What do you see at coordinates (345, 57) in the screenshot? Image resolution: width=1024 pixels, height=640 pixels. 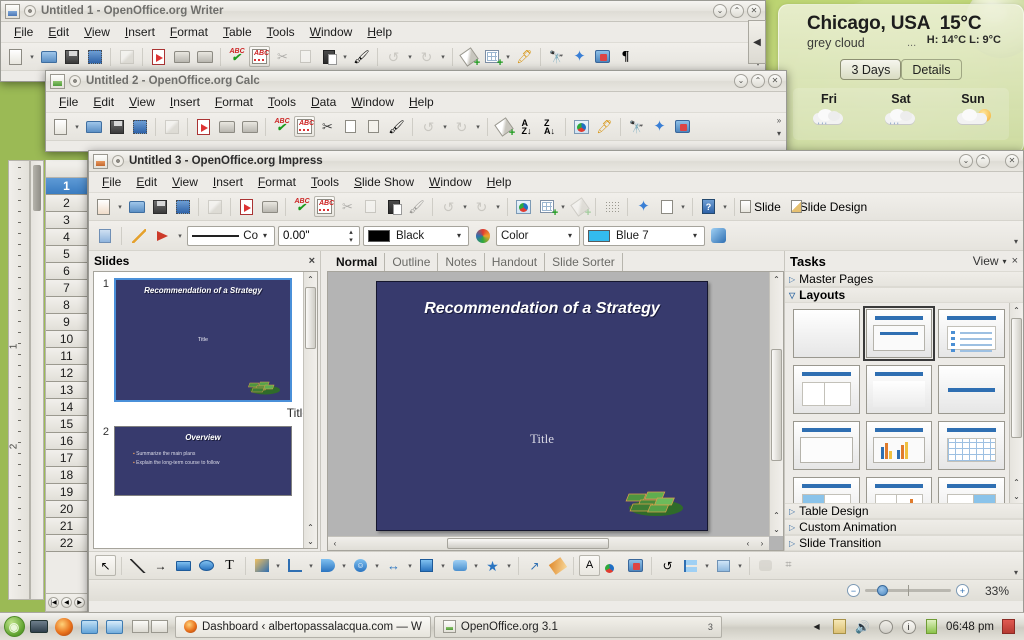 I see `paste-dropdown-icon: ▾` at bounding box center [345, 57].